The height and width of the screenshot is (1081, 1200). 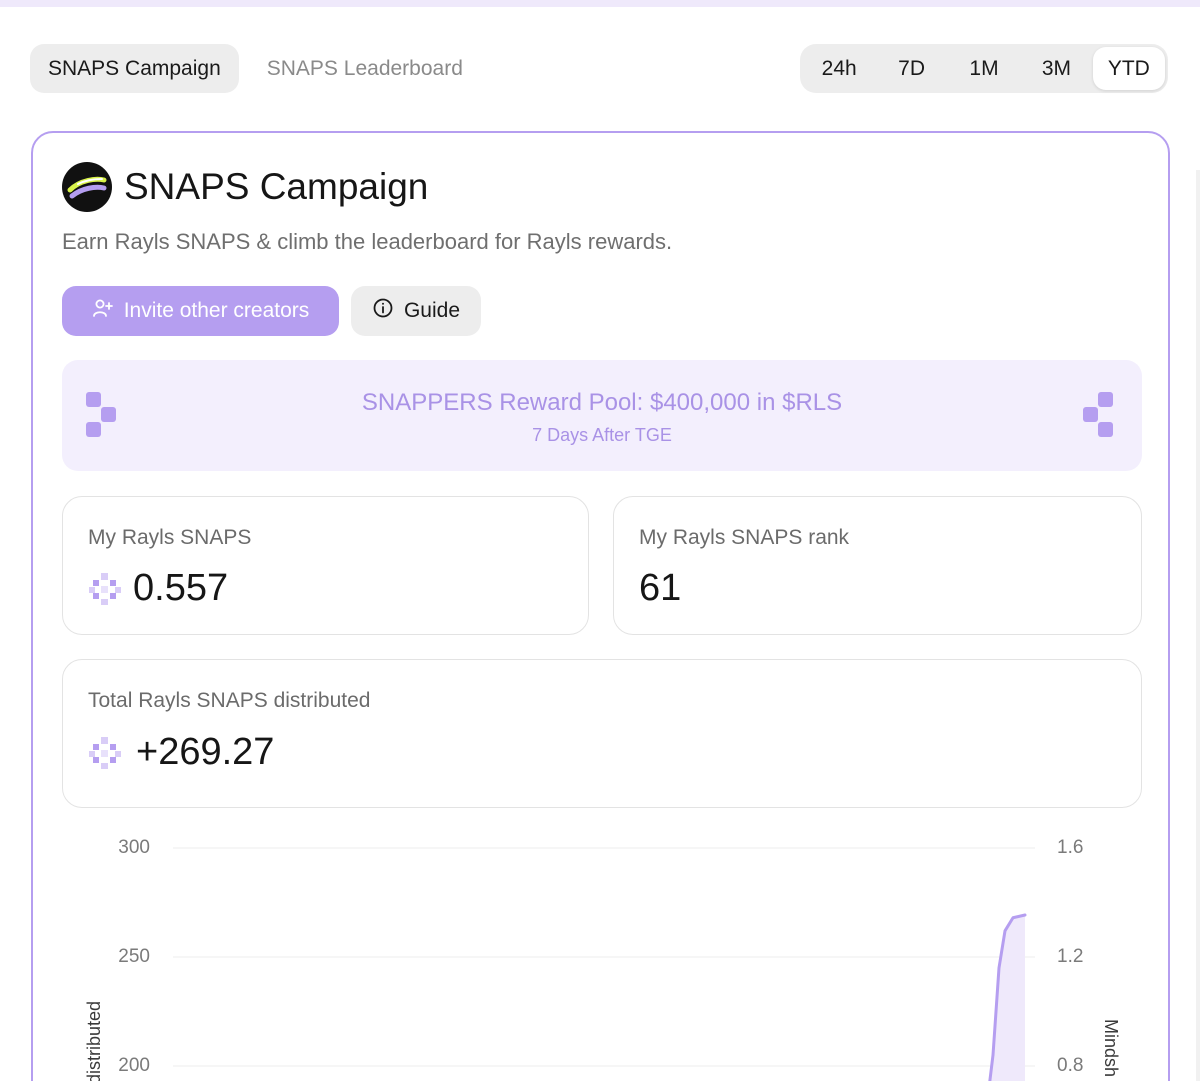 I want to click on time-range-selector: 24h 7D 1M 3M YTD, so click(x=984, y=68).